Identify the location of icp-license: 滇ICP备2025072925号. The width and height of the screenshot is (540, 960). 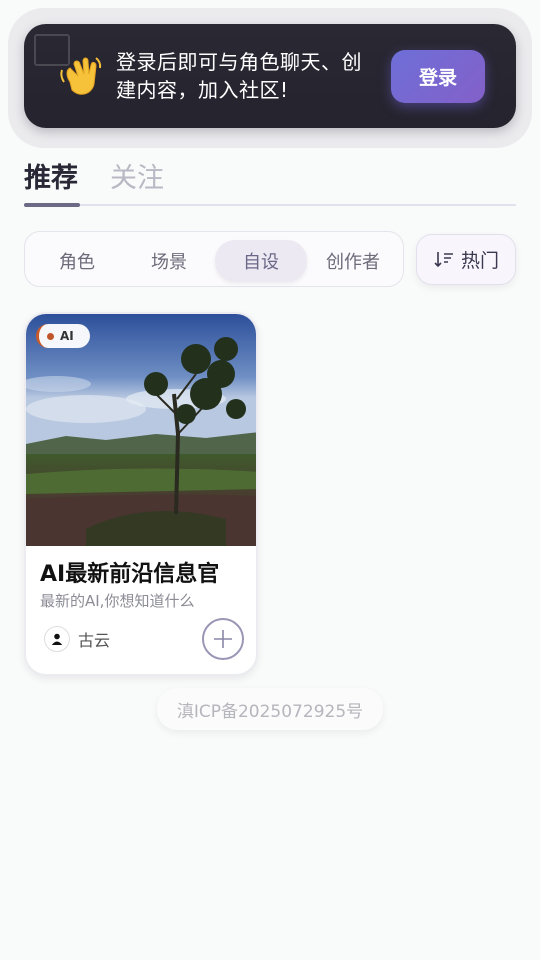
(270, 709).